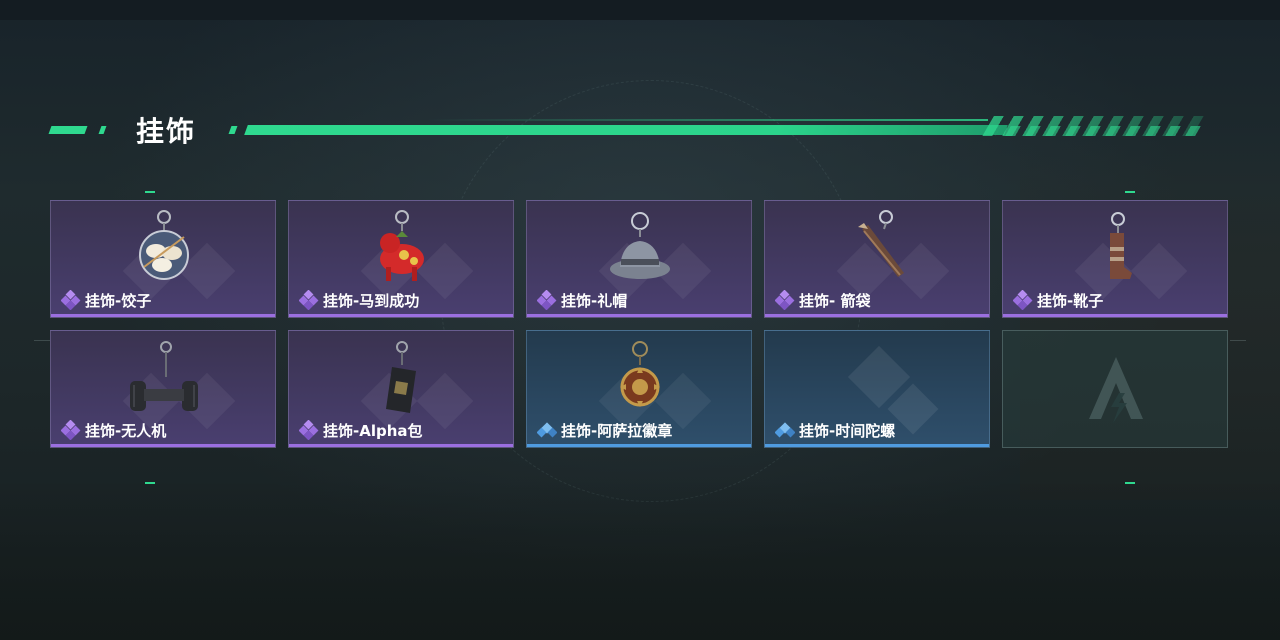 Image resolution: width=1280 pixels, height=640 pixels. I want to click on empty-charm-slot, so click(1115, 389).